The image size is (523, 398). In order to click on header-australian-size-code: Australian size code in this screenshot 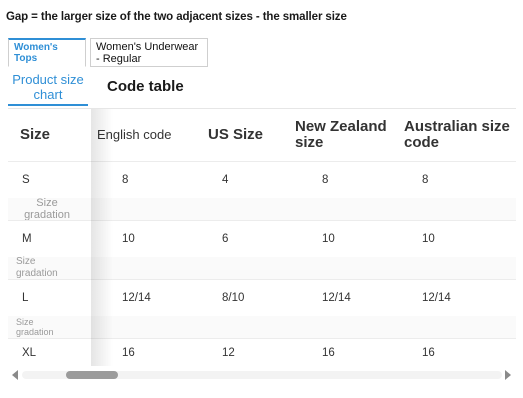, I will do `click(457, 134)`.